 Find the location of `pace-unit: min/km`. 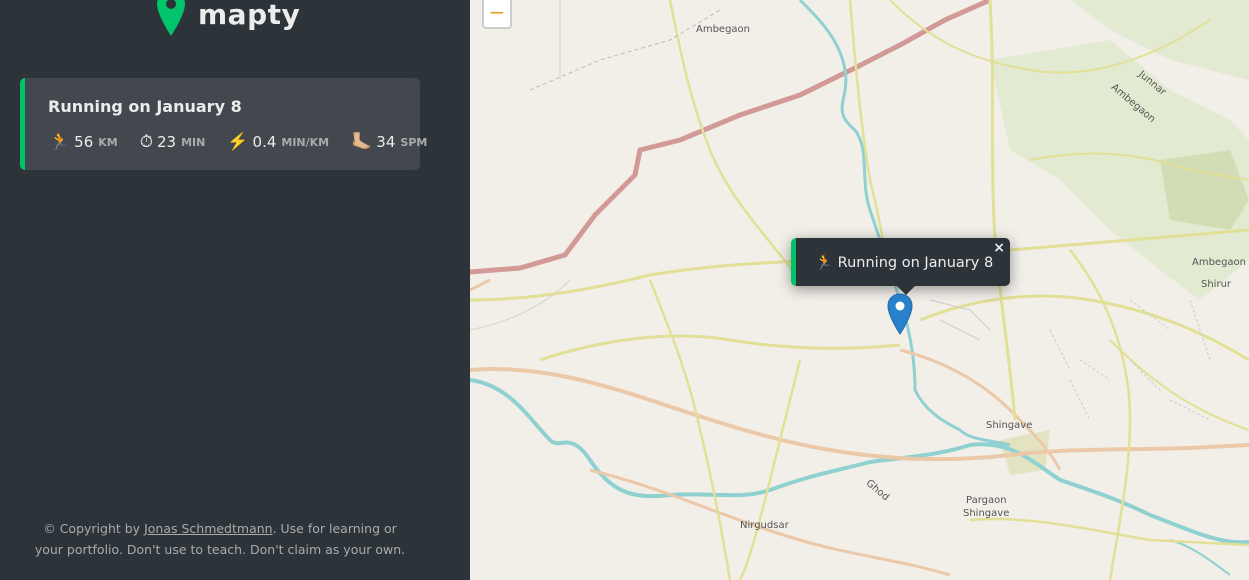

pace-unit: min/km is located at coordinates (305, 142).